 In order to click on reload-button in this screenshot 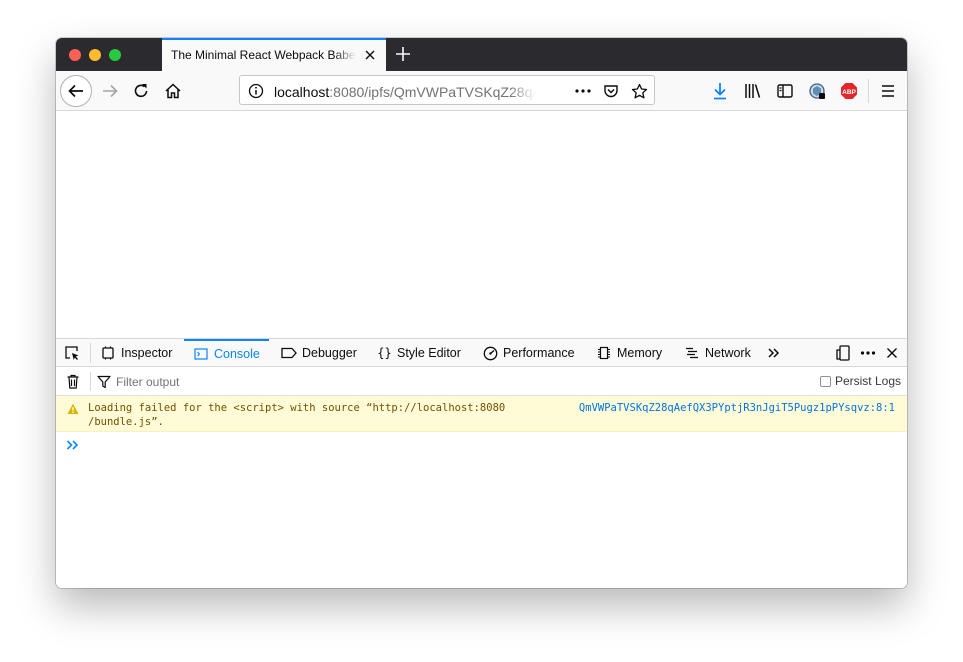, I will do `click(141, 91)`.